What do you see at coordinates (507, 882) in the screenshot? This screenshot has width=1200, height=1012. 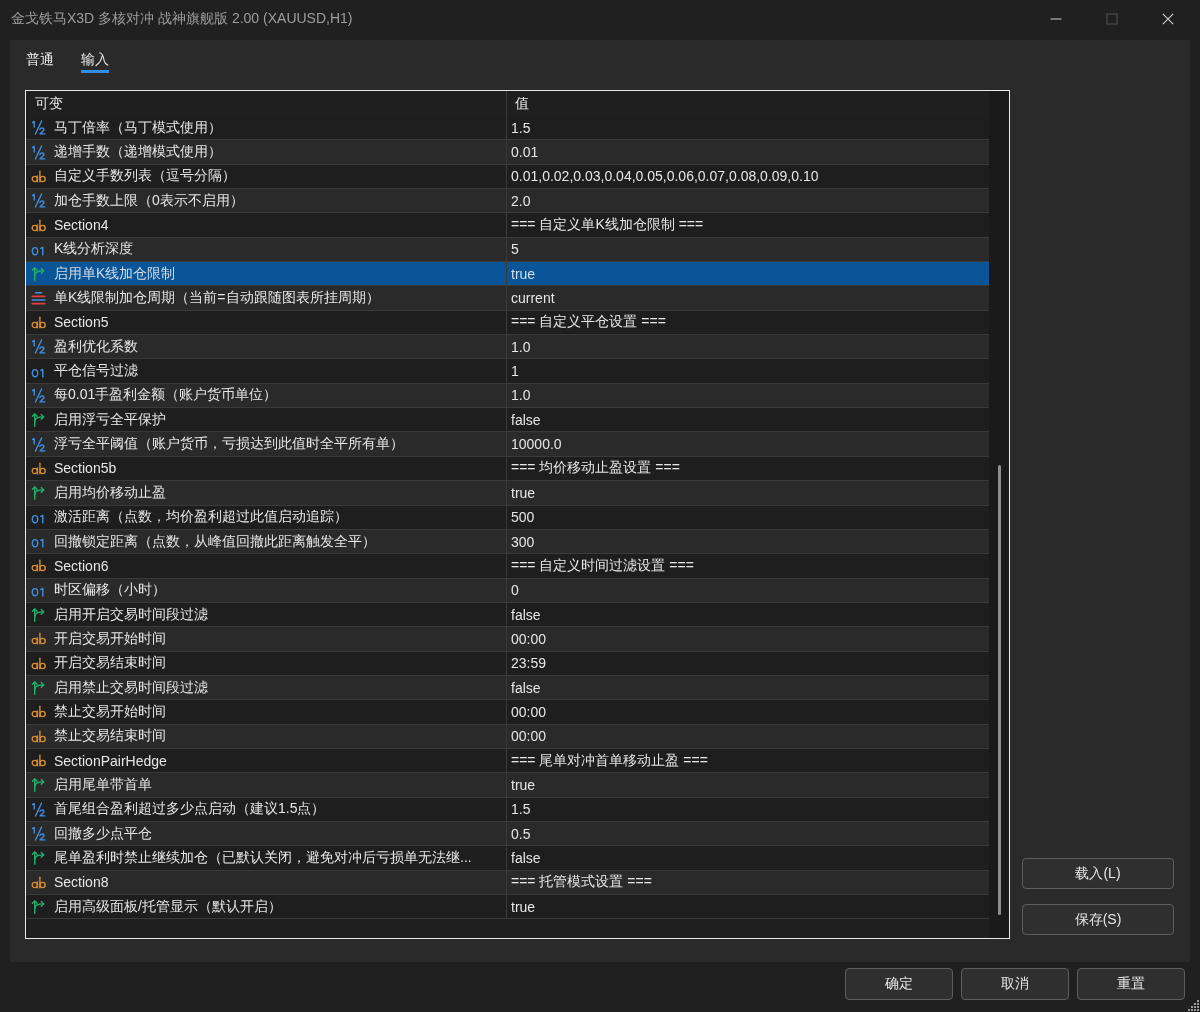 I see `table-row: Section8 === 托管模式设置 ===` at bounding box center [507, 882].